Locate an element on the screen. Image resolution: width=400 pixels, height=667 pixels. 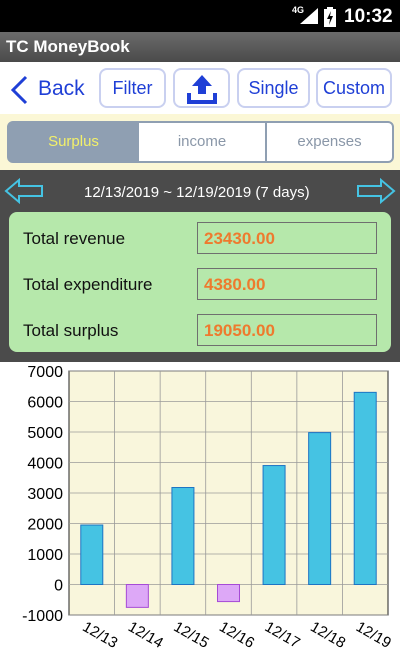
custom-label: Custom is located at coordinates (353, 88).